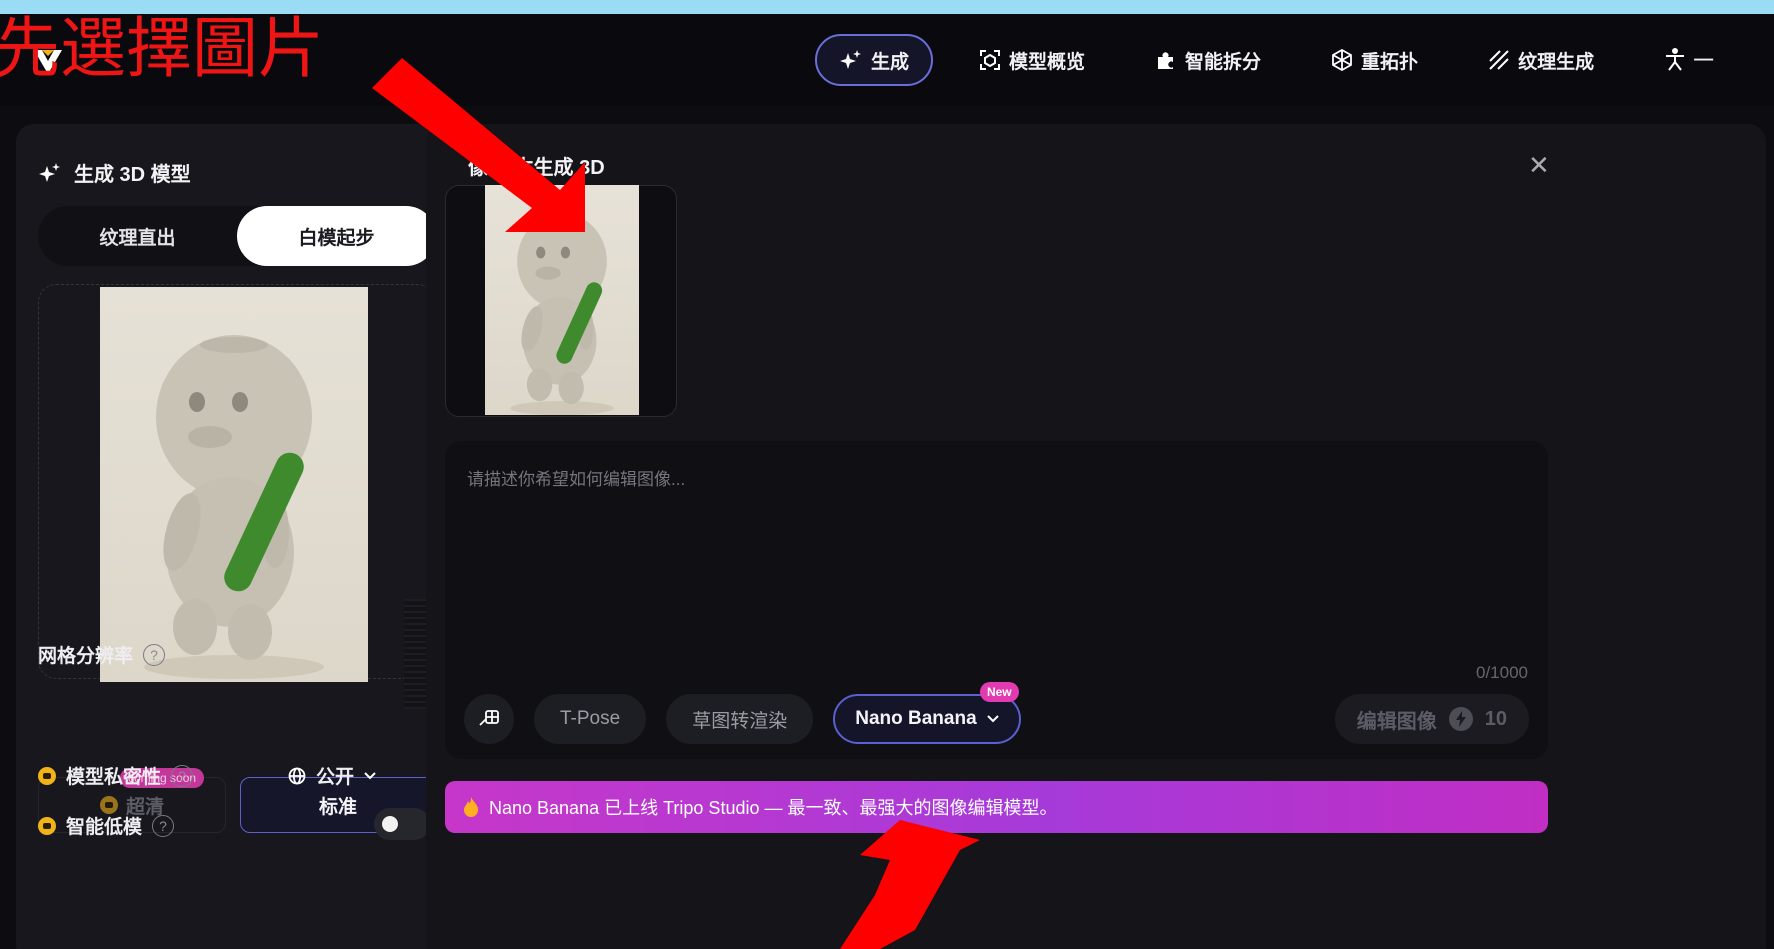 The image size is (1774, 949). I want to click on mesh-resolution-label: 网格分辨率 ?, so click(102, 654).